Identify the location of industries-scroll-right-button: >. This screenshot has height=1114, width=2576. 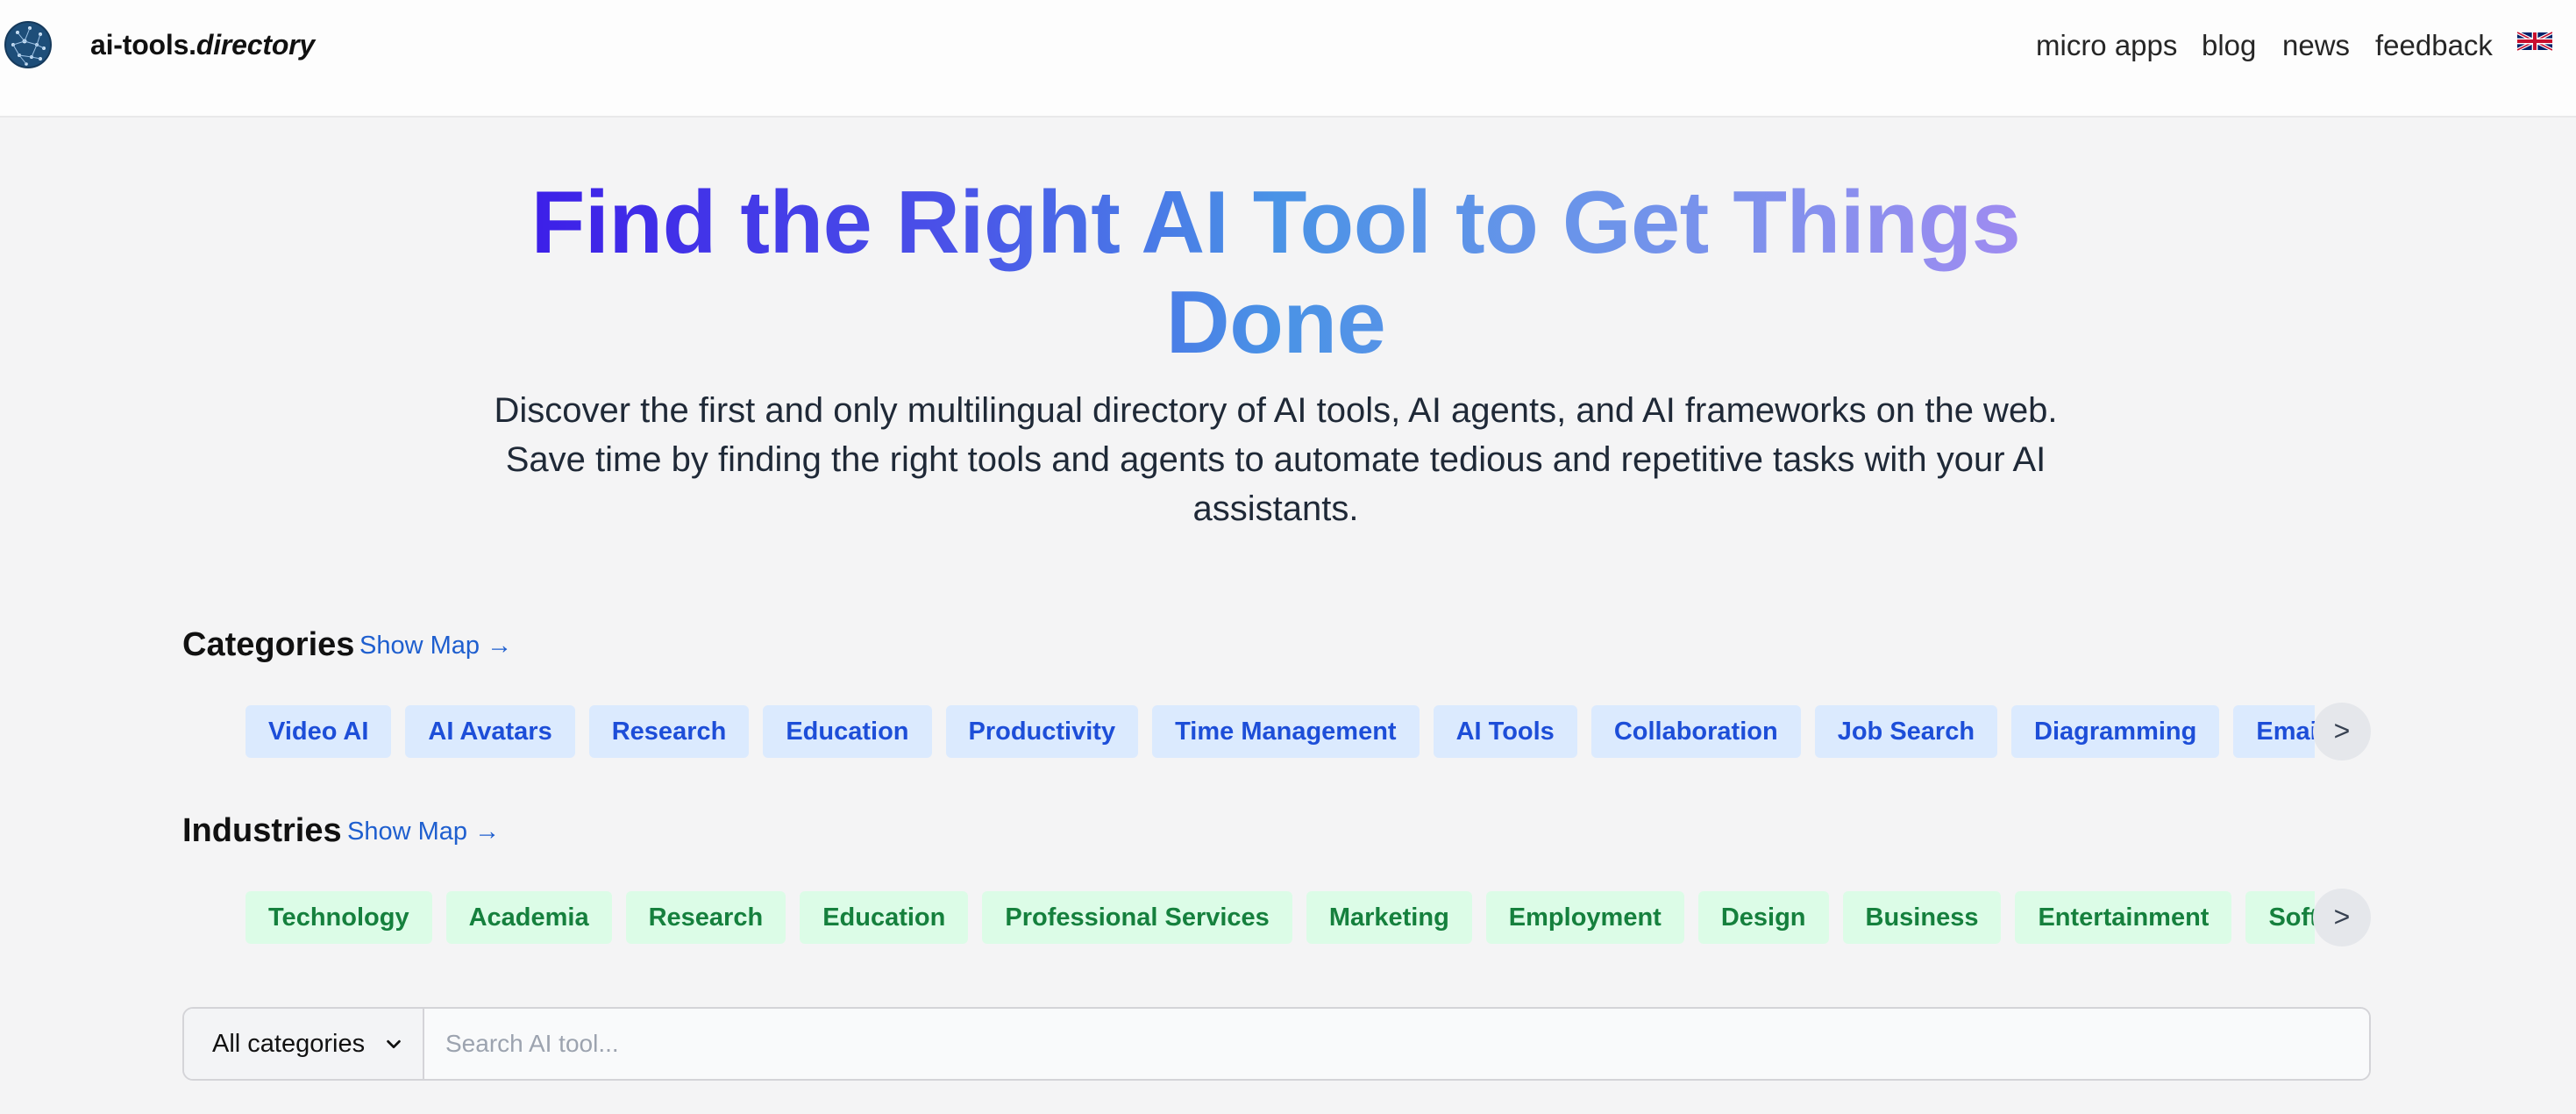
(2342, 917).